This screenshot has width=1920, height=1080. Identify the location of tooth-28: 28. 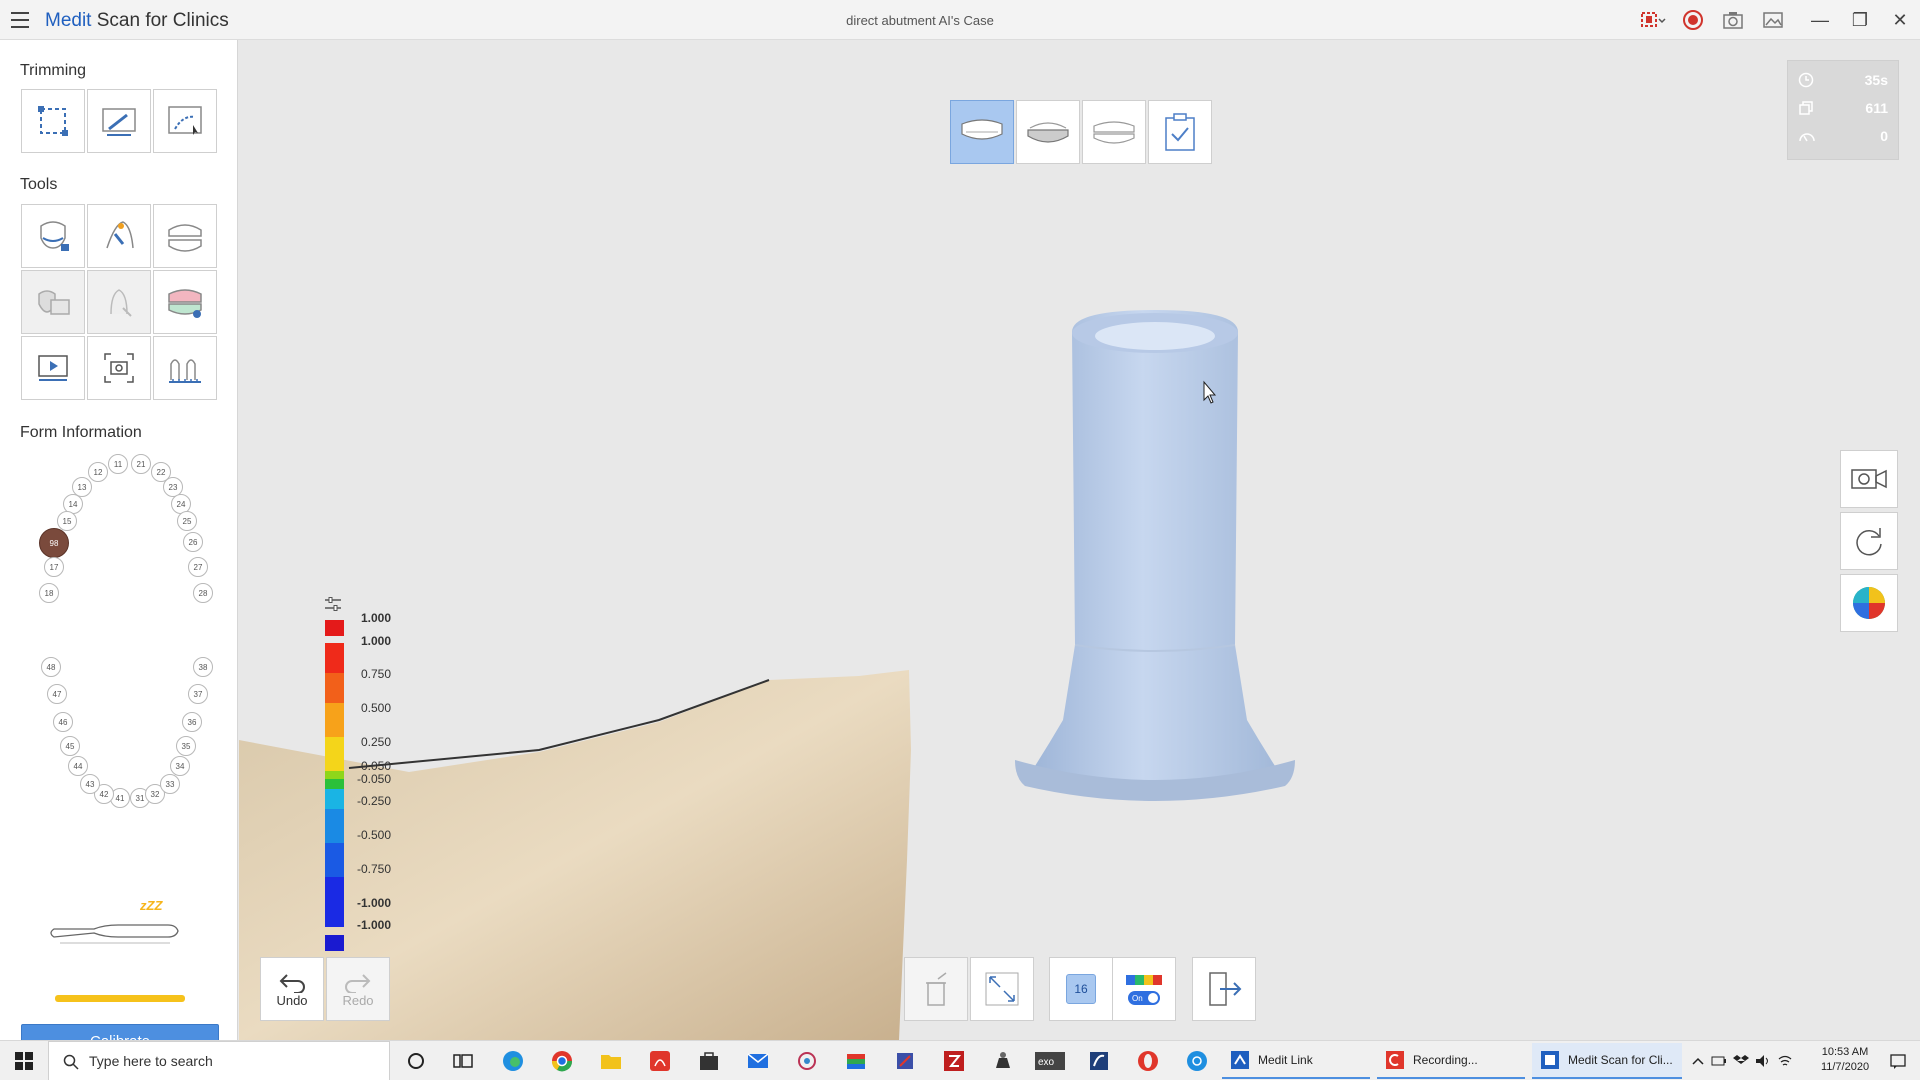
(203, 593).